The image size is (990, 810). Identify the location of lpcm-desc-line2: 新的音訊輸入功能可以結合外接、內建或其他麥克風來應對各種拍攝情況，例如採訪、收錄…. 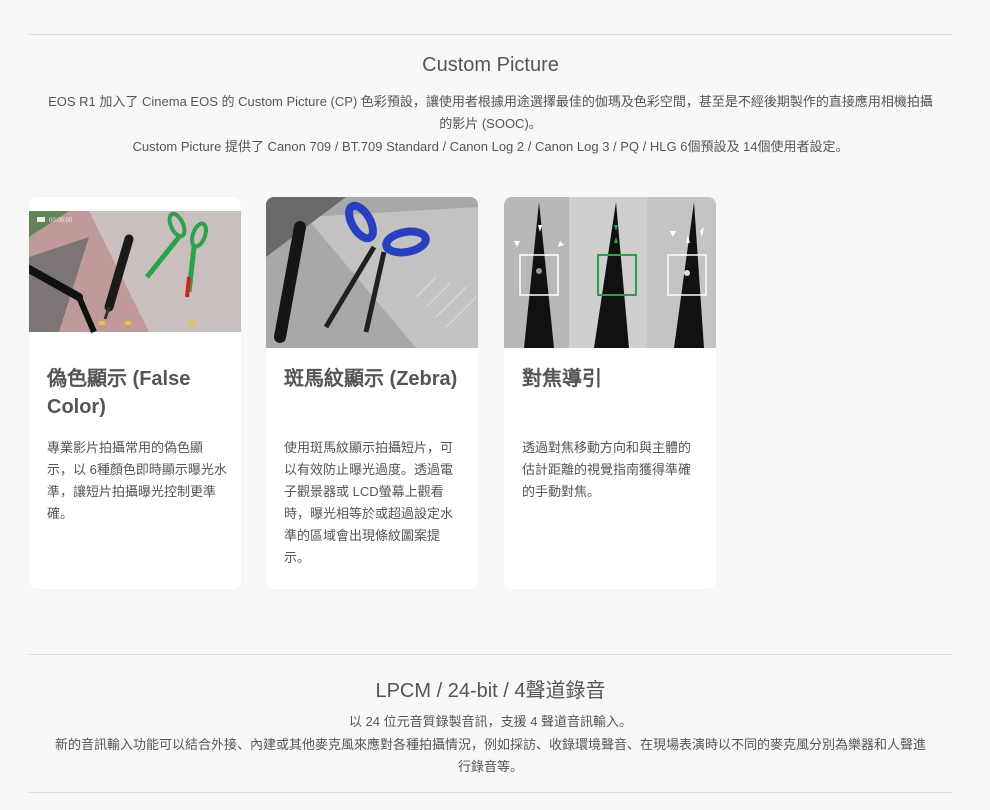
(490, 744).